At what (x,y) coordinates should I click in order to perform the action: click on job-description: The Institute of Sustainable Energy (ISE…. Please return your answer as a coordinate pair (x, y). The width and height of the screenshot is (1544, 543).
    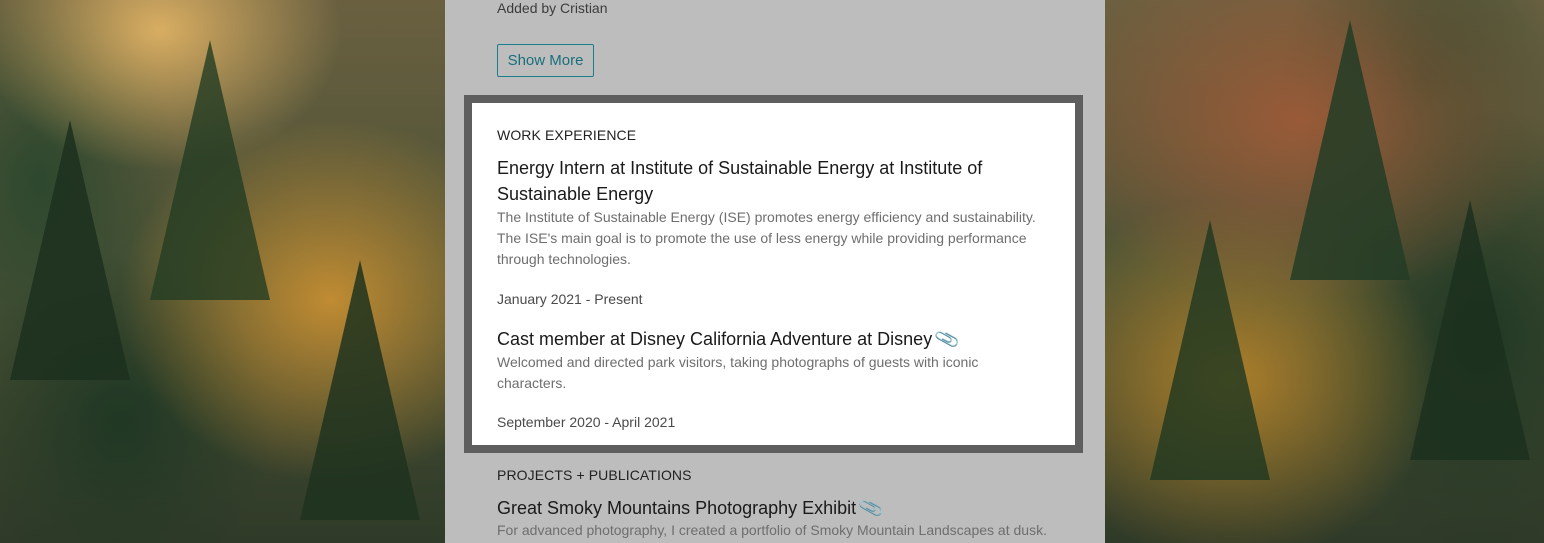
    Looking at the image, I should click on (766, 238).